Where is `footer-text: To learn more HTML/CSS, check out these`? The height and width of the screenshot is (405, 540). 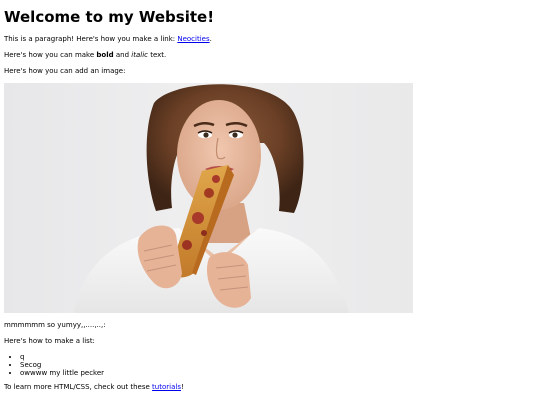
footer-text: To learn more HTML/CSS, check out these is located at coordinates (78, 387).